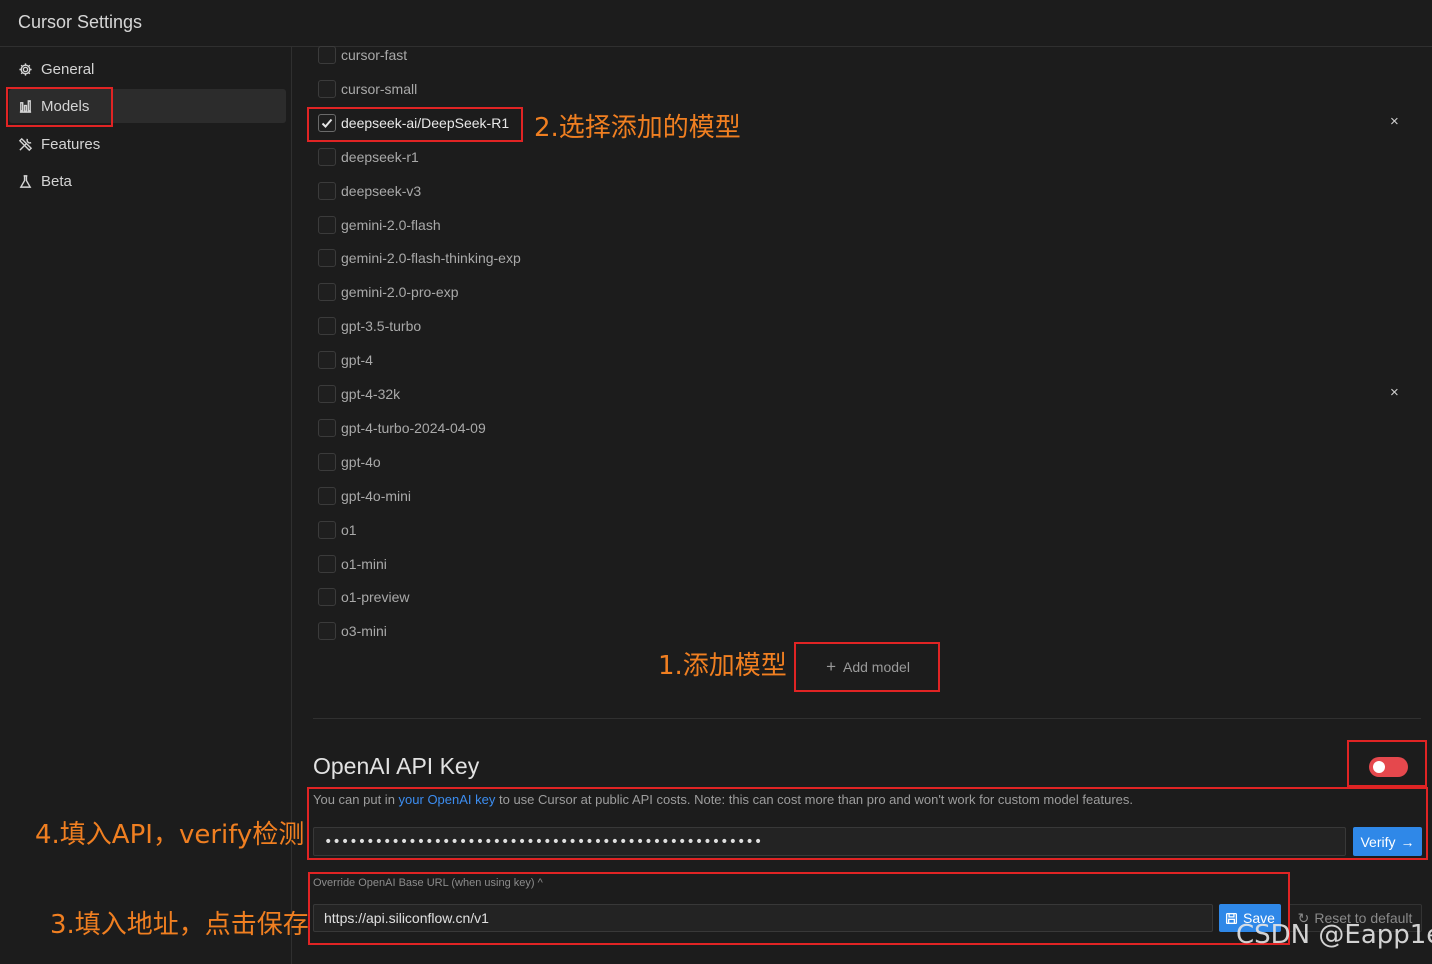 The image size is (1432, 964). What do you see at coordinates (374, 55) in the screenshot?
I see `model-label: cursor-fast` at bounding box center [374, 55].